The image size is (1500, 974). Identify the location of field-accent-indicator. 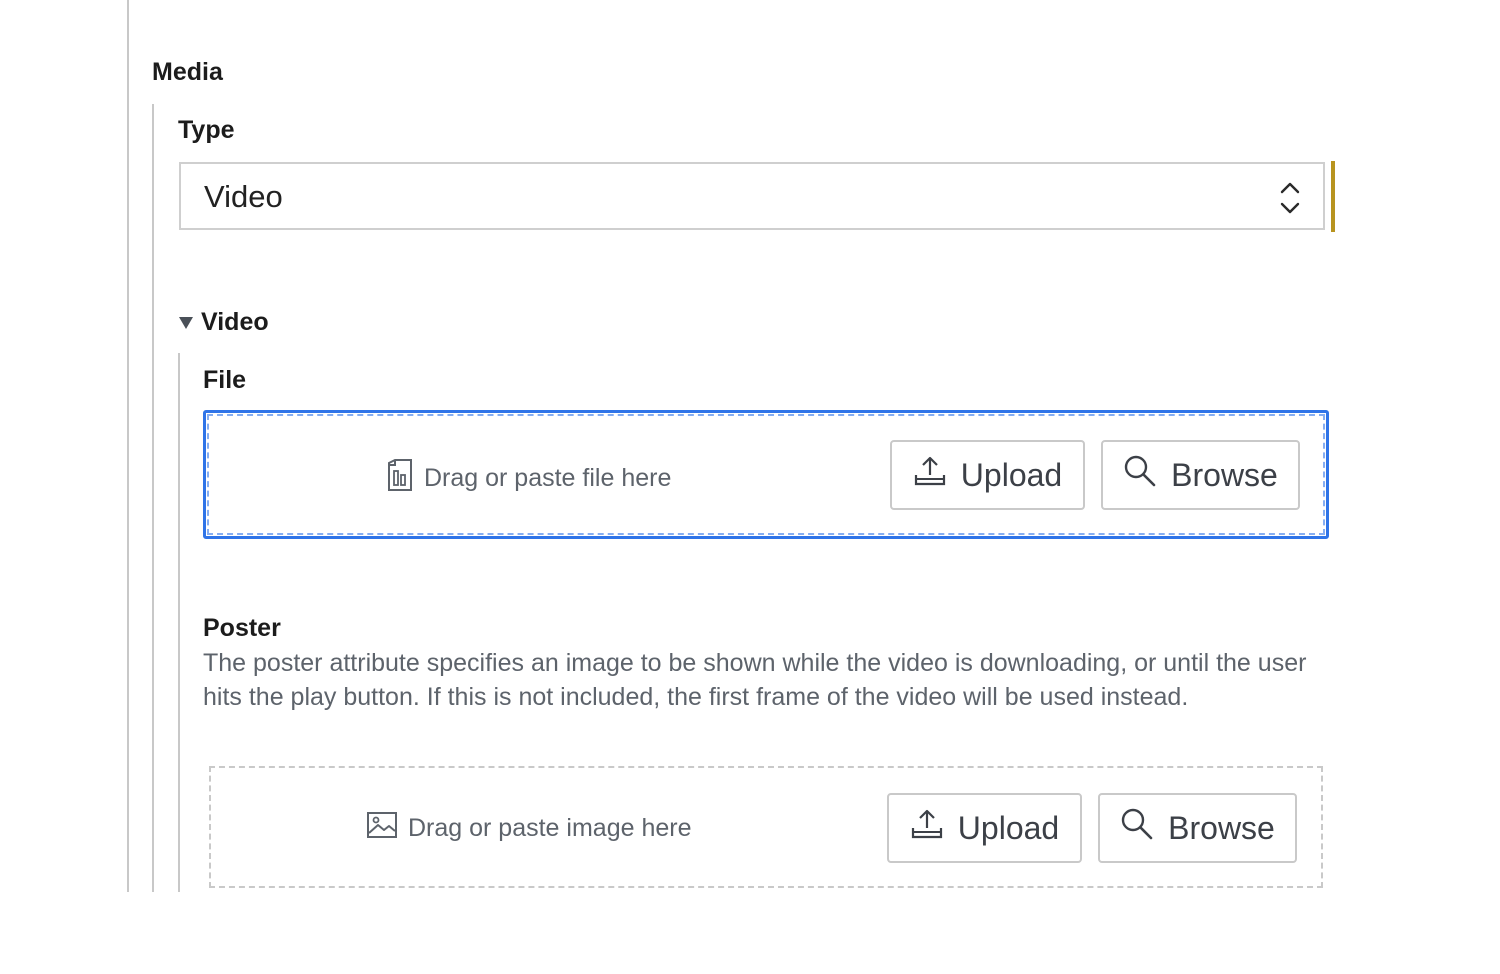
(1333, 196).